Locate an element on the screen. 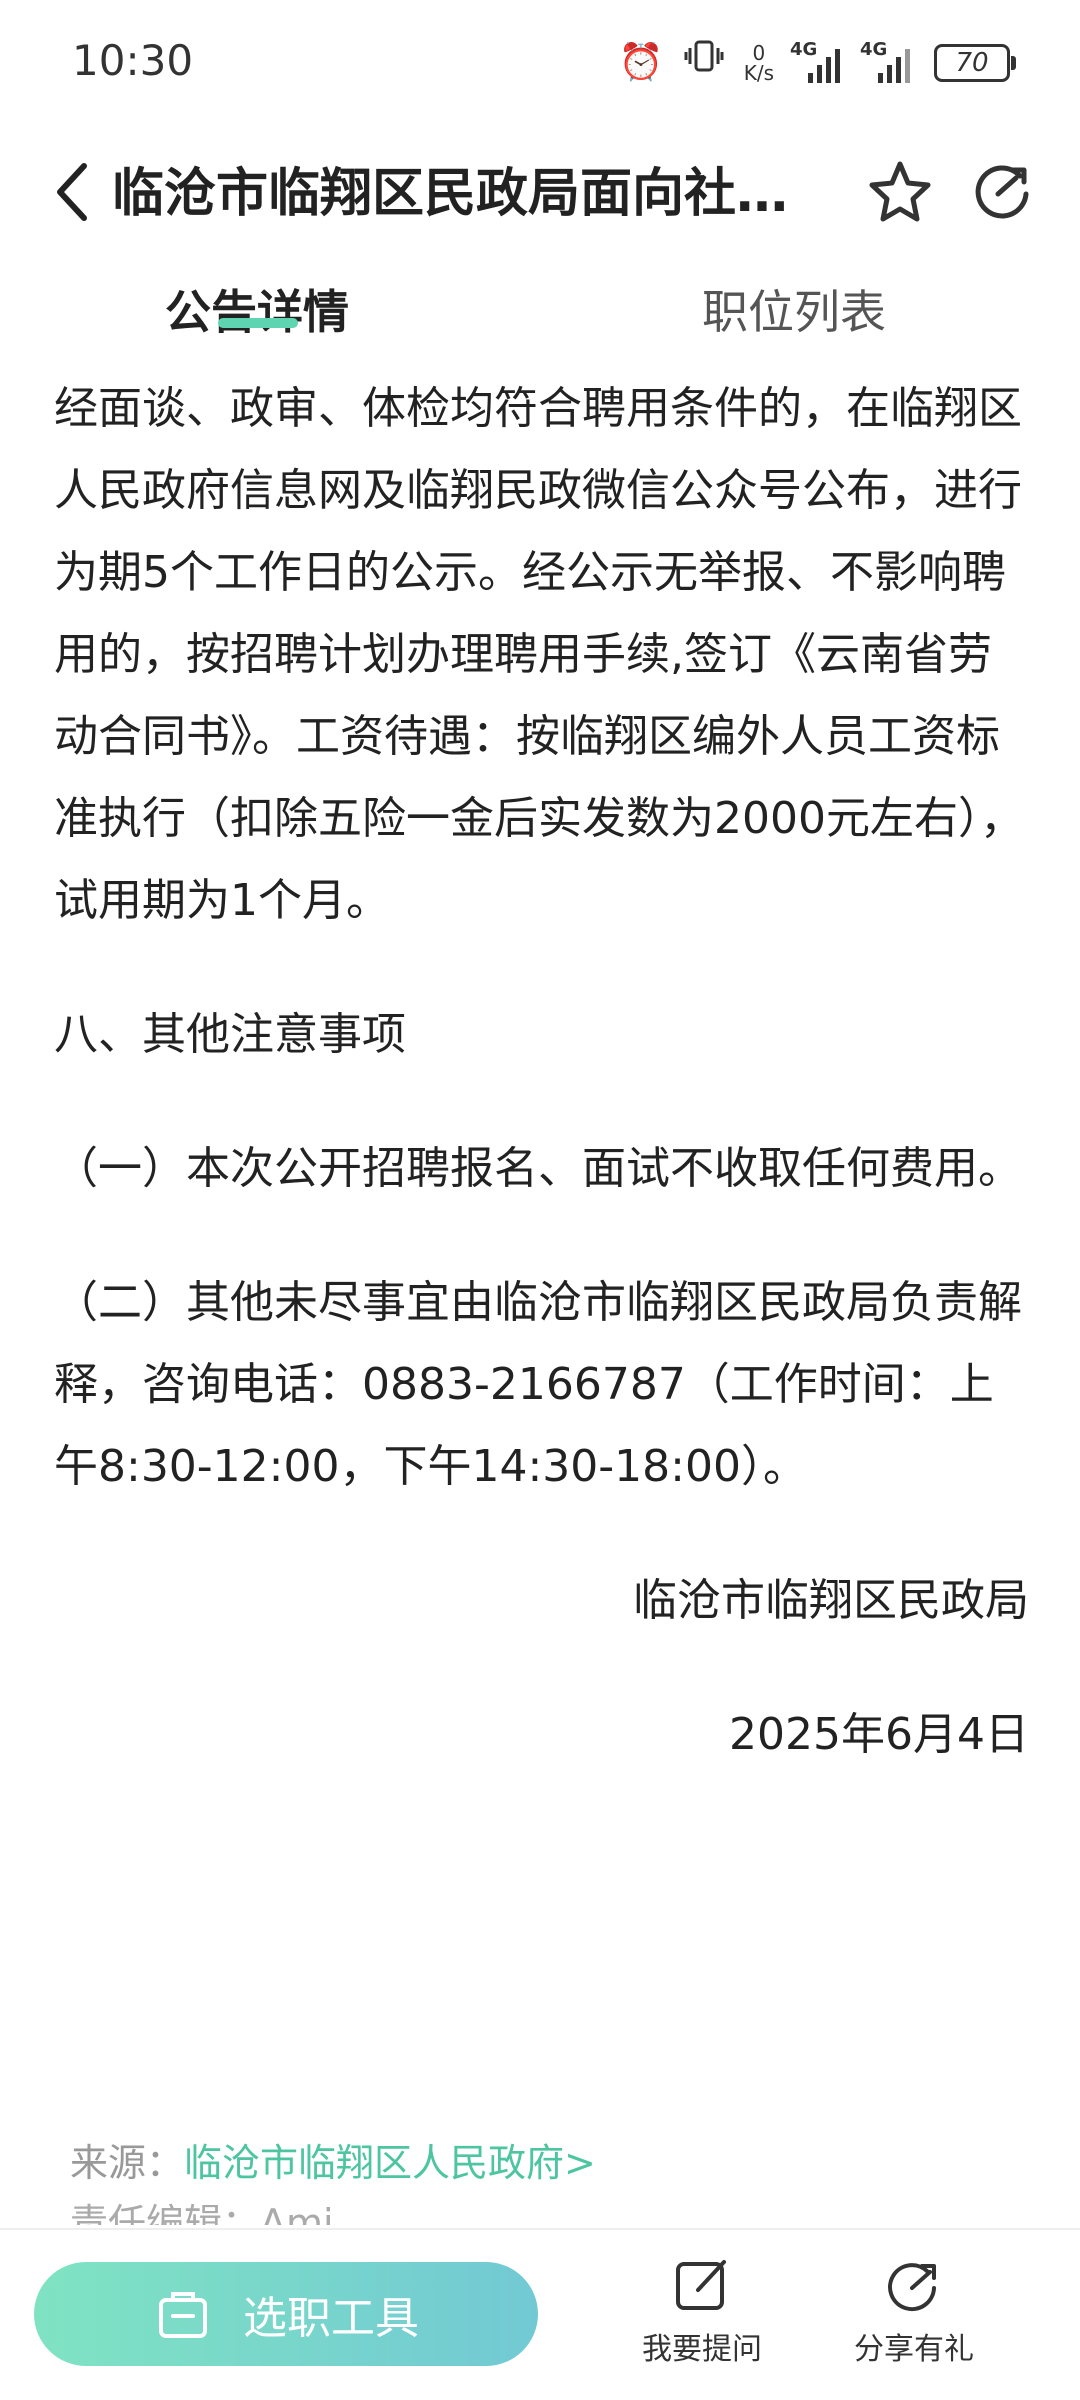  signature: 临沧市临翔区民政局 is located at coordinates (831, 1600).